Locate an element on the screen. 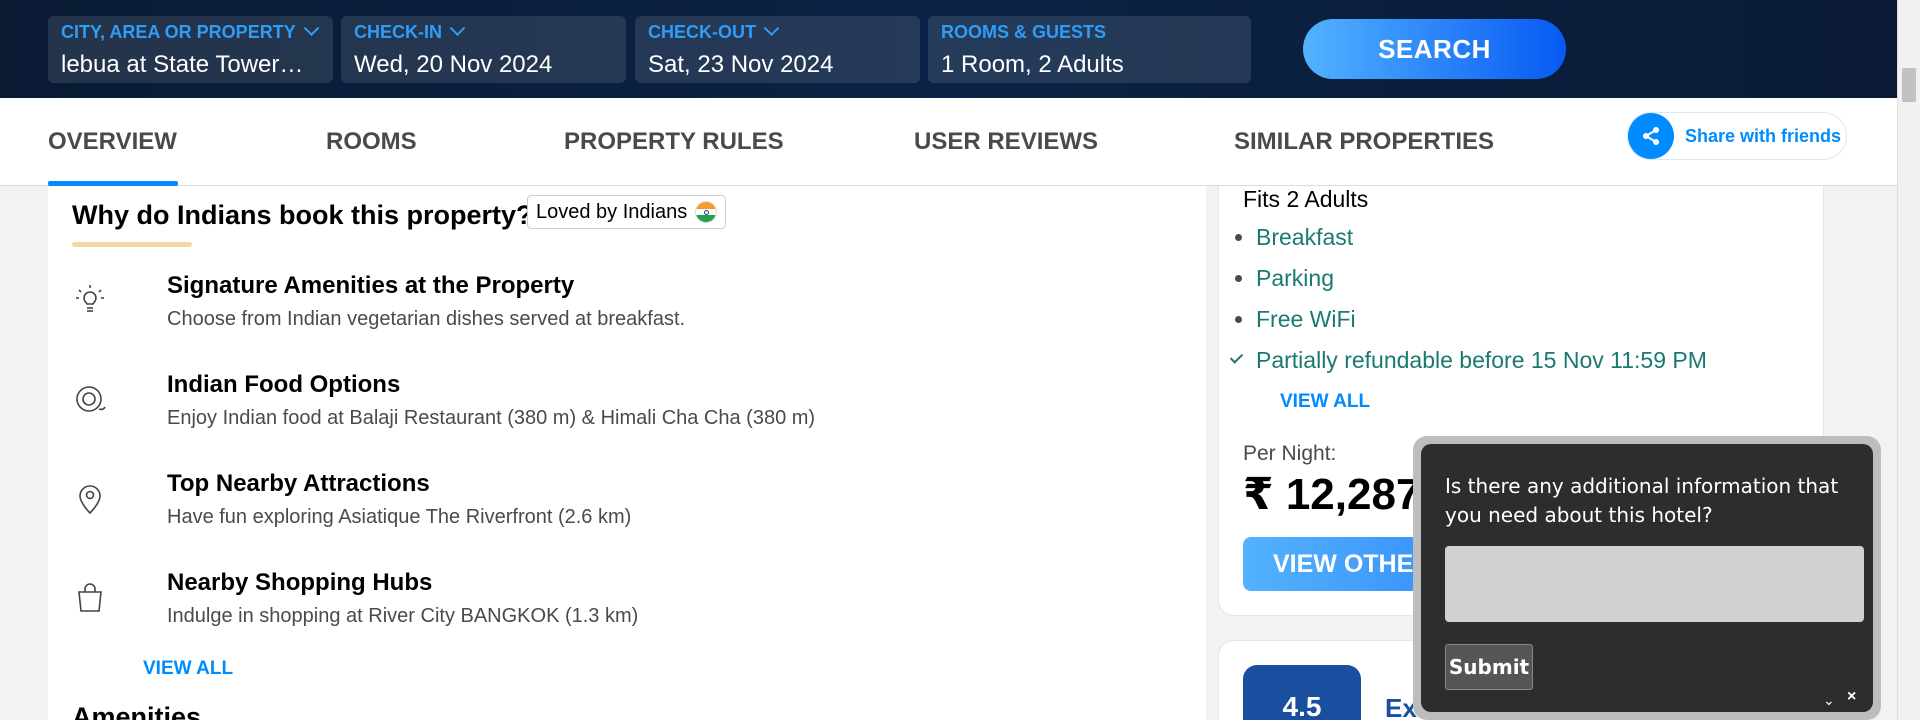  checkin-field: CHECK-IN Wed, 20 Nov 2024 is located at coordinates (483, 49).